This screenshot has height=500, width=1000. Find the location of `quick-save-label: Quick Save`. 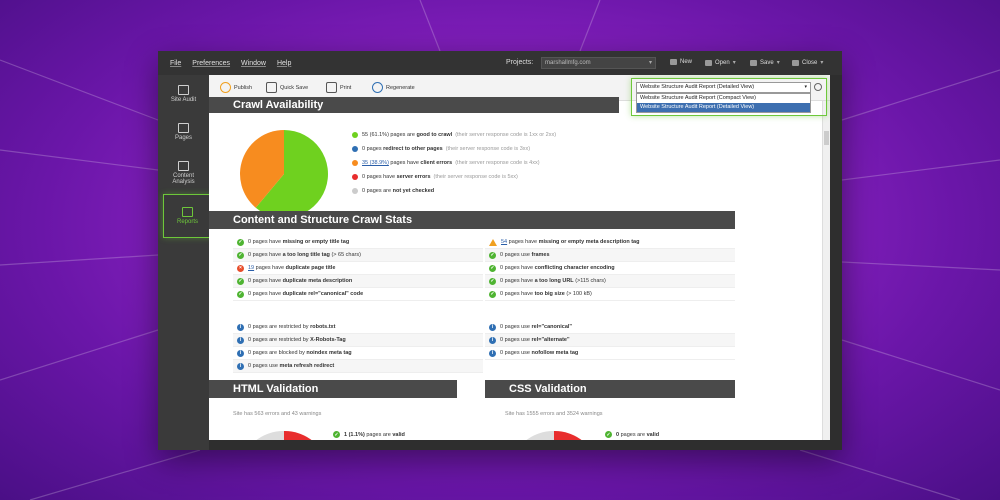

quick-save-label: Quick Save is located at coordinates (294, 87).